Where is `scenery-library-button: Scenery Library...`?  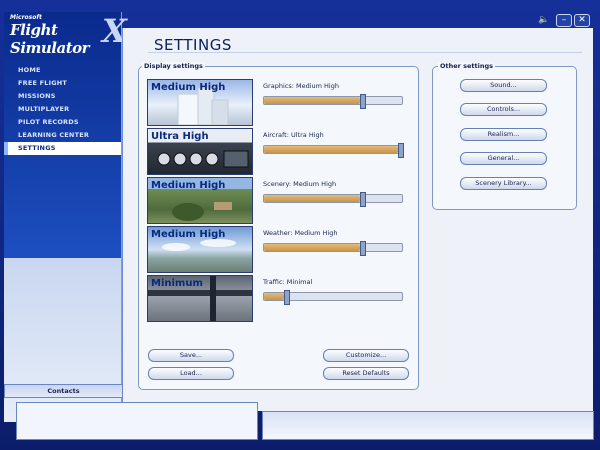
scenery-library-button: Scenery Library... is located at coordinates (503, 183).